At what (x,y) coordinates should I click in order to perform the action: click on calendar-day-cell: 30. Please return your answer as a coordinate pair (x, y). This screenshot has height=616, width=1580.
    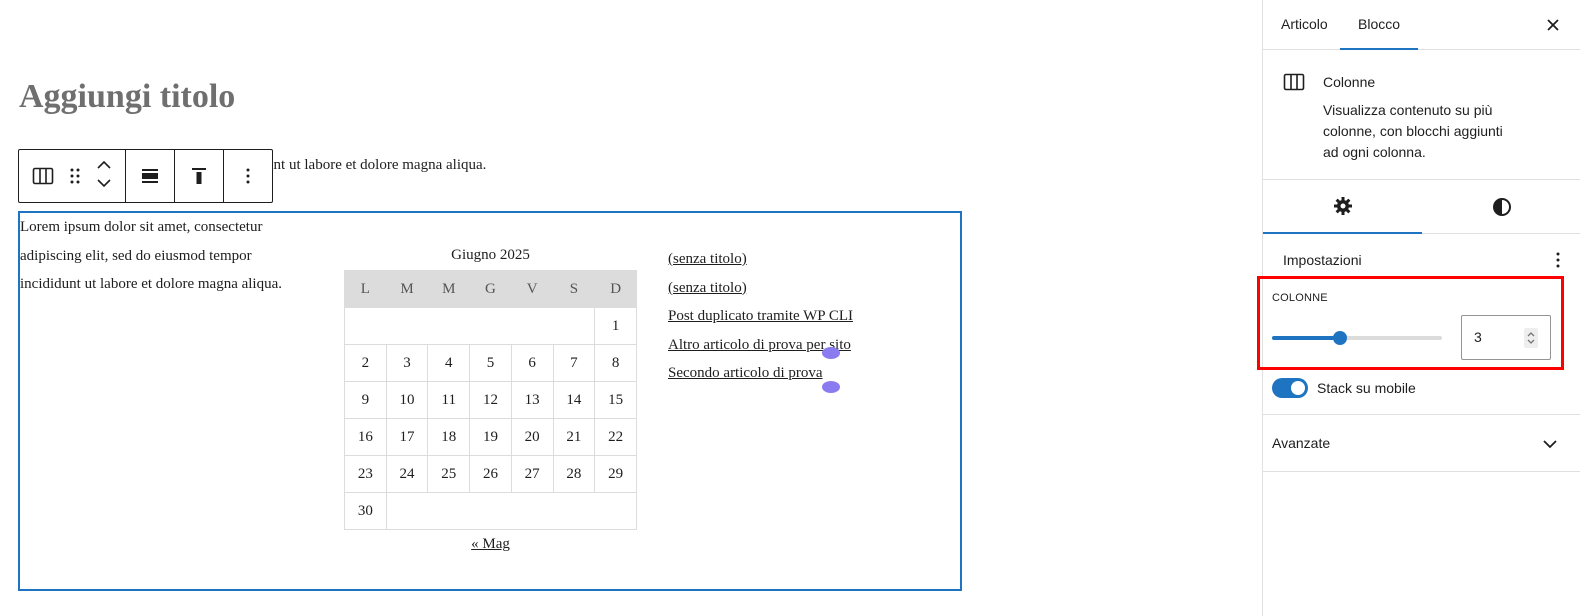
    Looking at the image, I should click on (365, 511).